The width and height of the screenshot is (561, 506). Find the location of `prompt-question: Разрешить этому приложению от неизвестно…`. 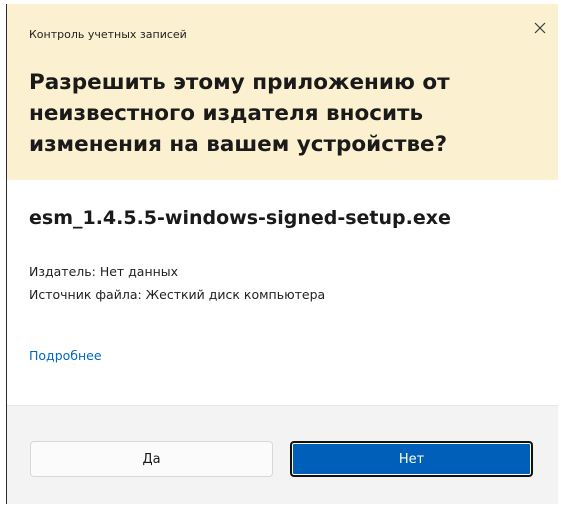

prompt-question: Разрешить этому приложению от неизвестно… is located at coordinates (239, 113).